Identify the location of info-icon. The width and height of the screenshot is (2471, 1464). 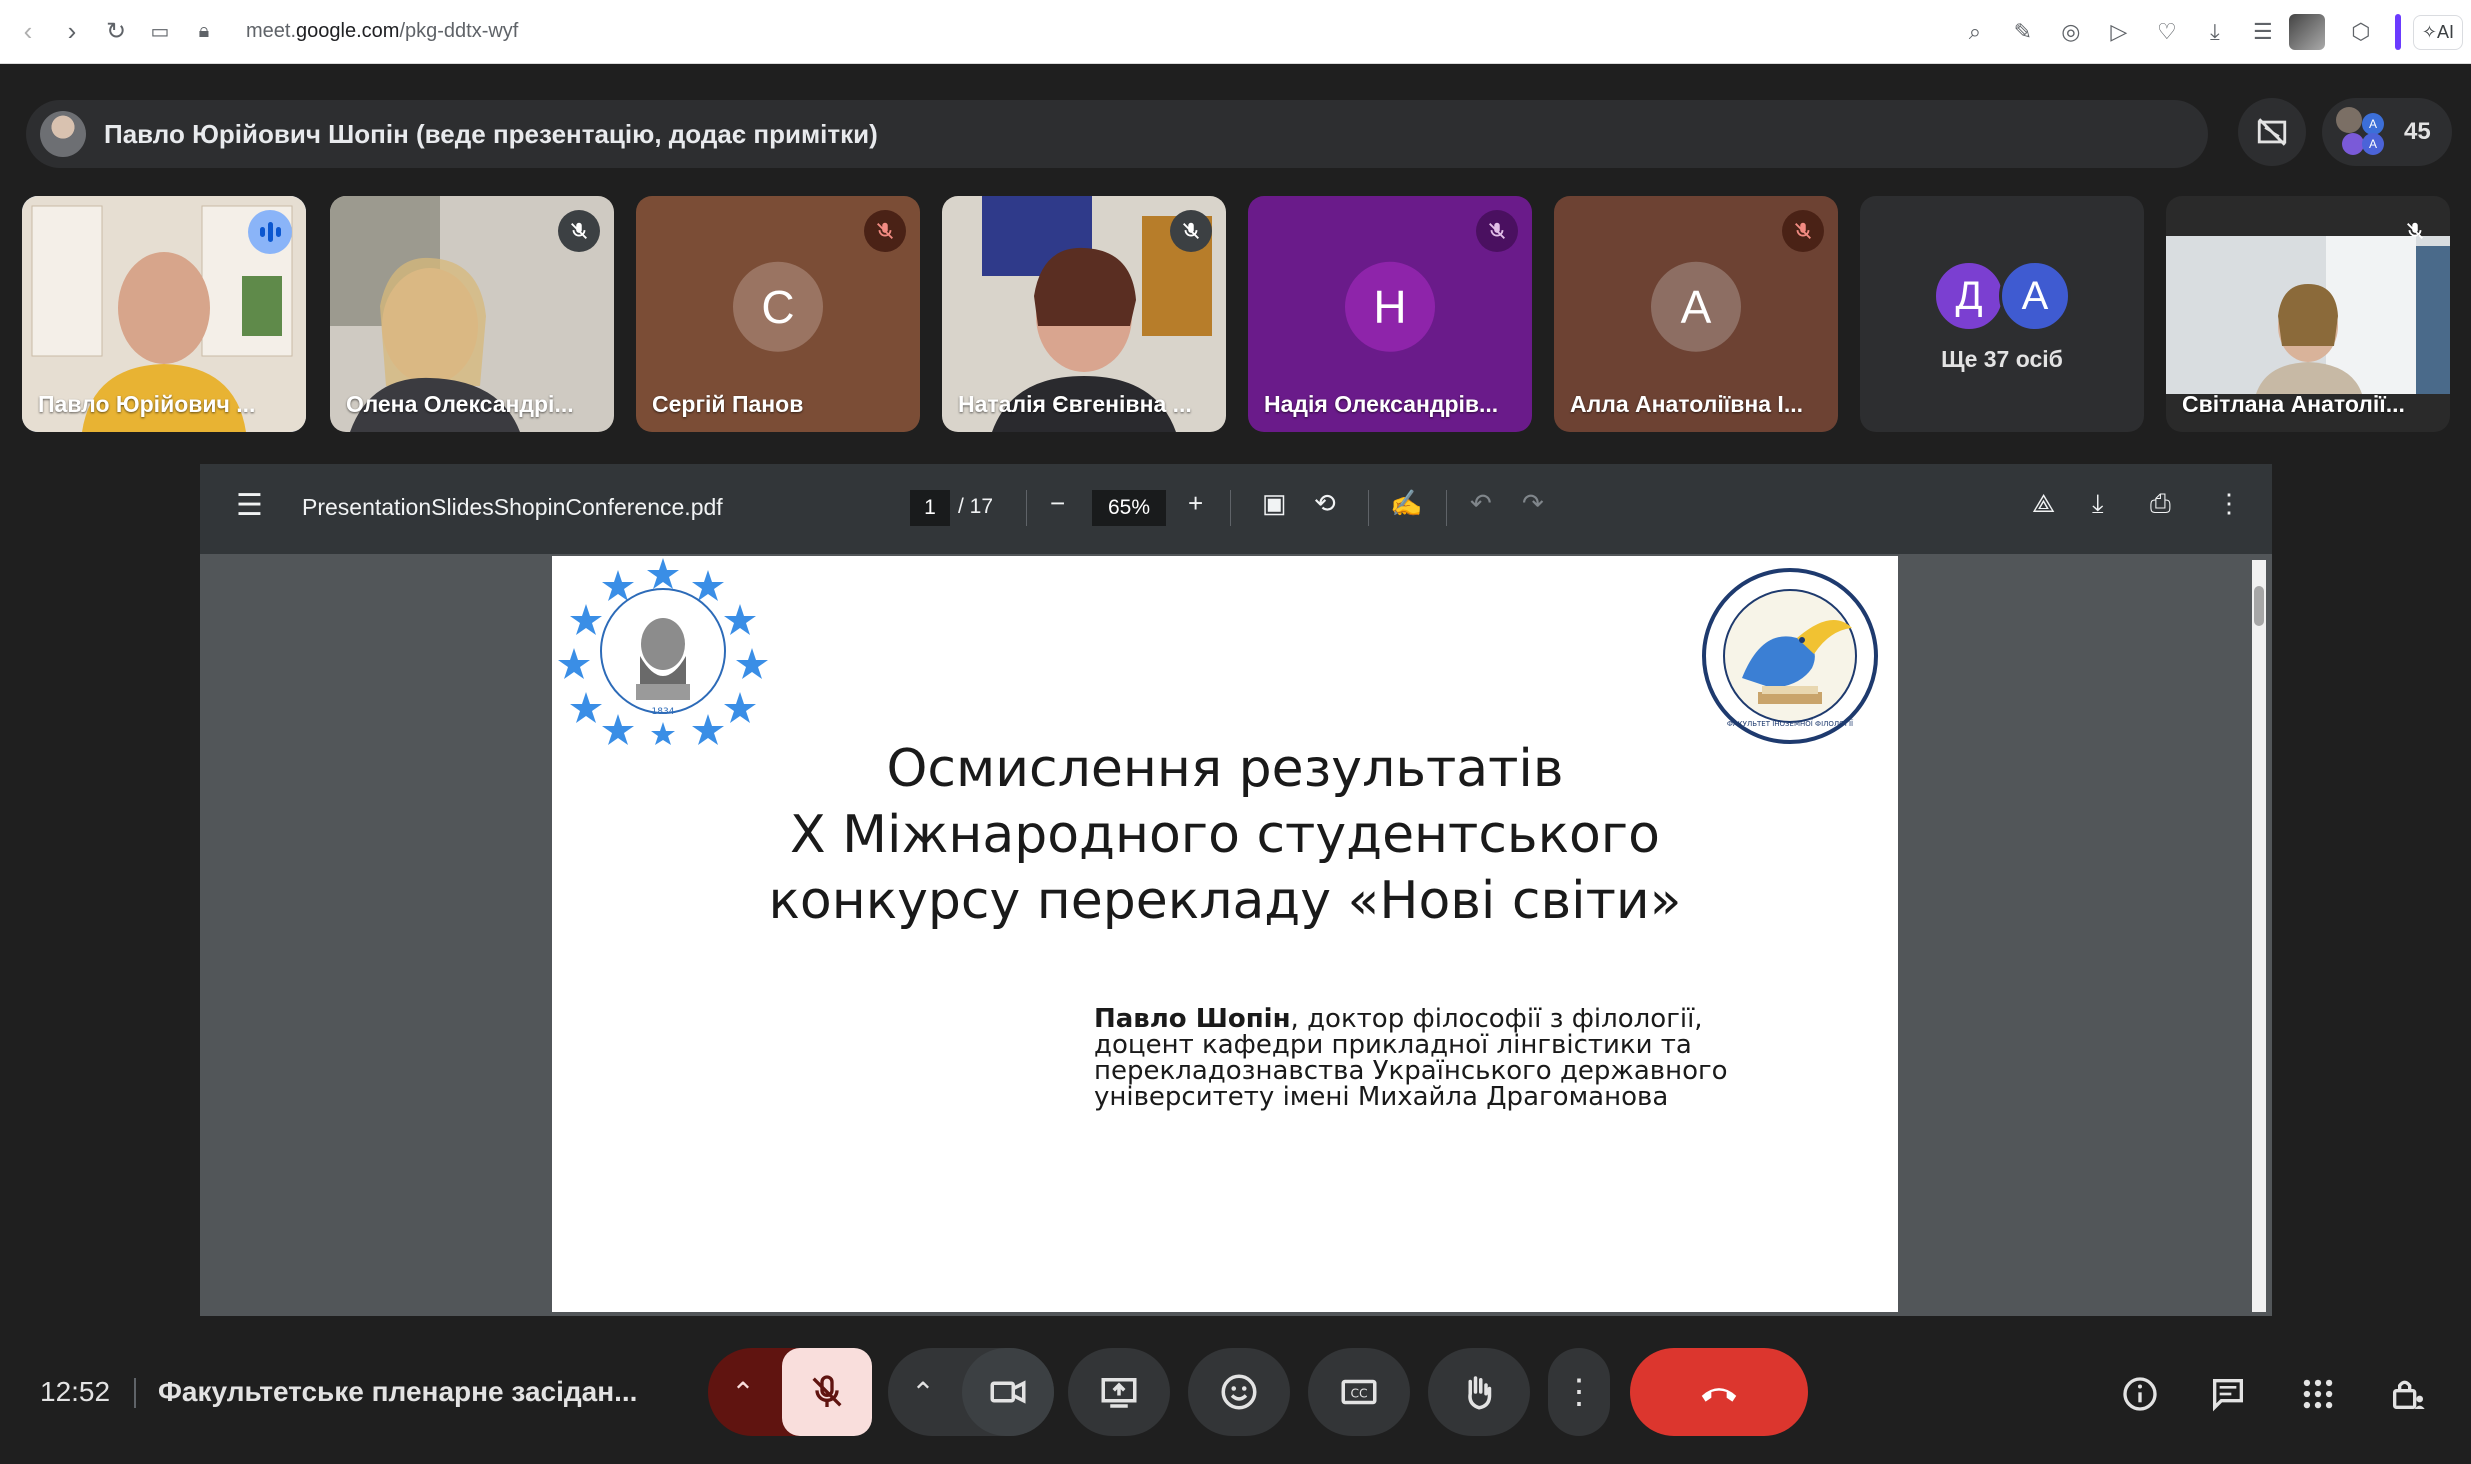
(2140, 1394).